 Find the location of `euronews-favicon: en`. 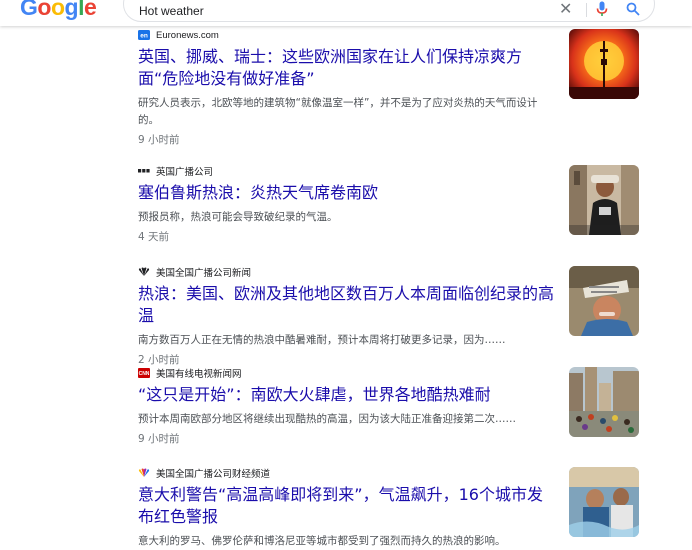

euronews-favicon: en is located at coordinates (144, 35).